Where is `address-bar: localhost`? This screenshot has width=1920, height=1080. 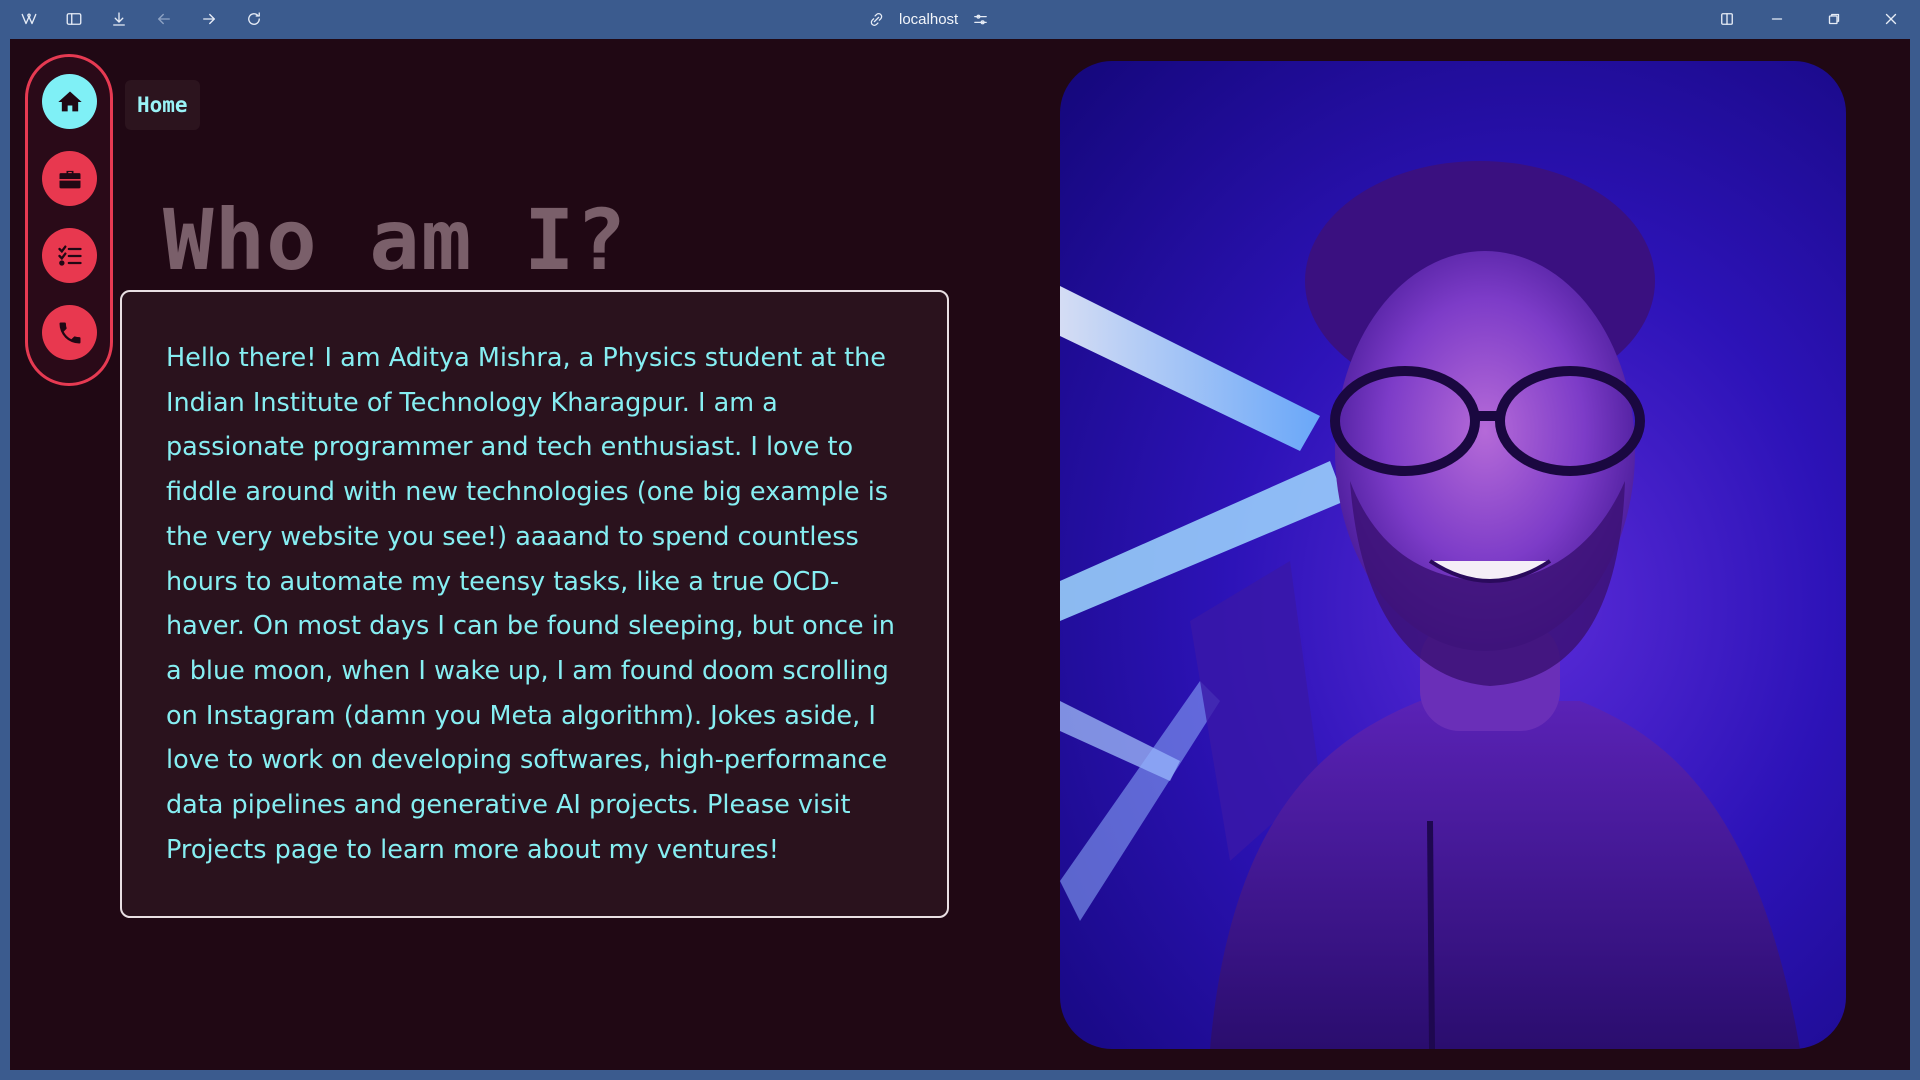 address-bar: localhost is located at coordinates (928, 19).